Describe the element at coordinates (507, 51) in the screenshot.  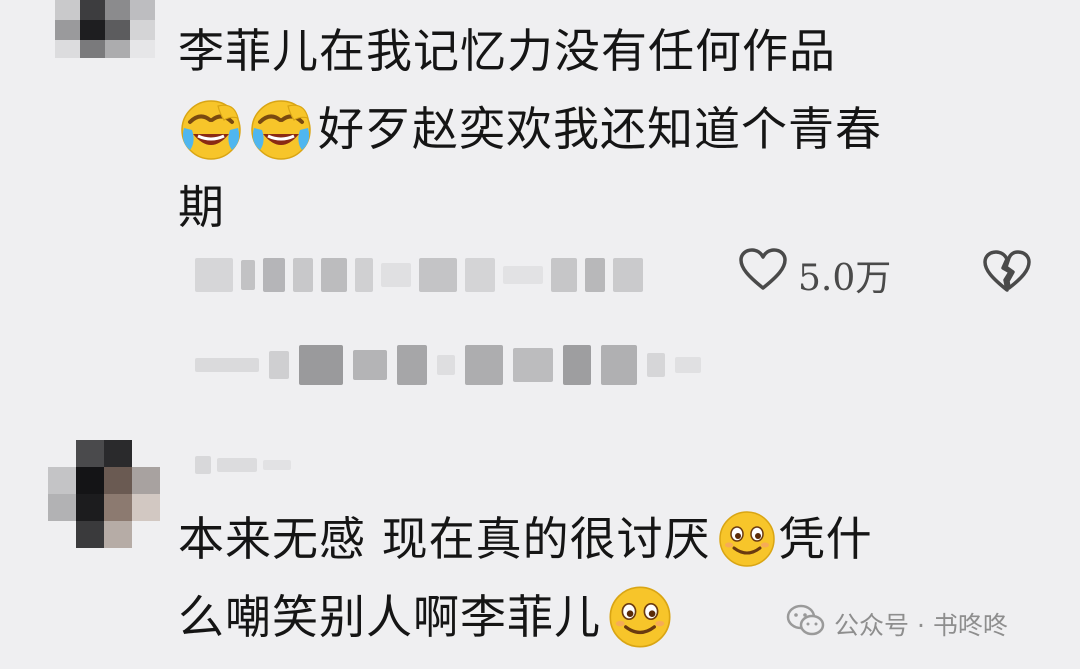
I see `comment-1-line-1: 李菲儿在我记忆力没有任何作品` at that location.